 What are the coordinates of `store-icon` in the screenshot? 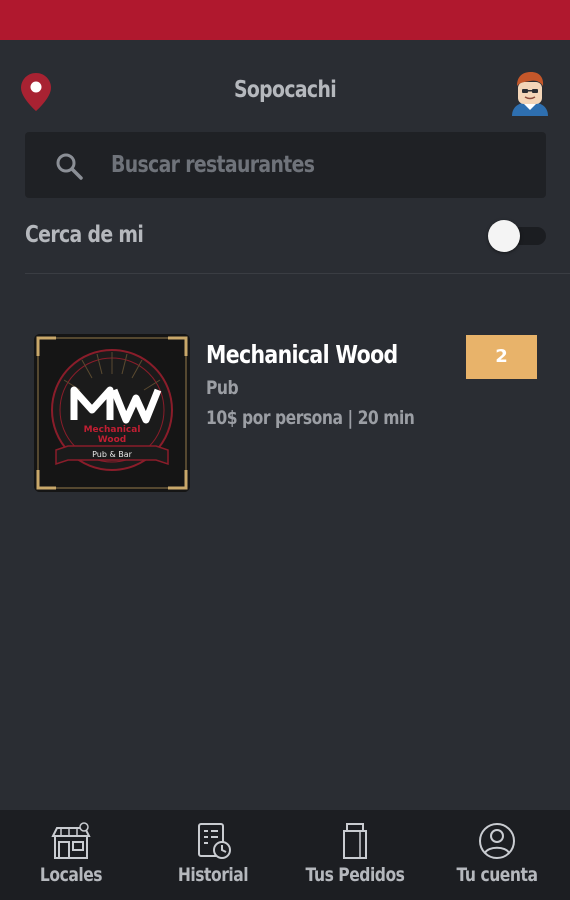 It's located at (71, 840).